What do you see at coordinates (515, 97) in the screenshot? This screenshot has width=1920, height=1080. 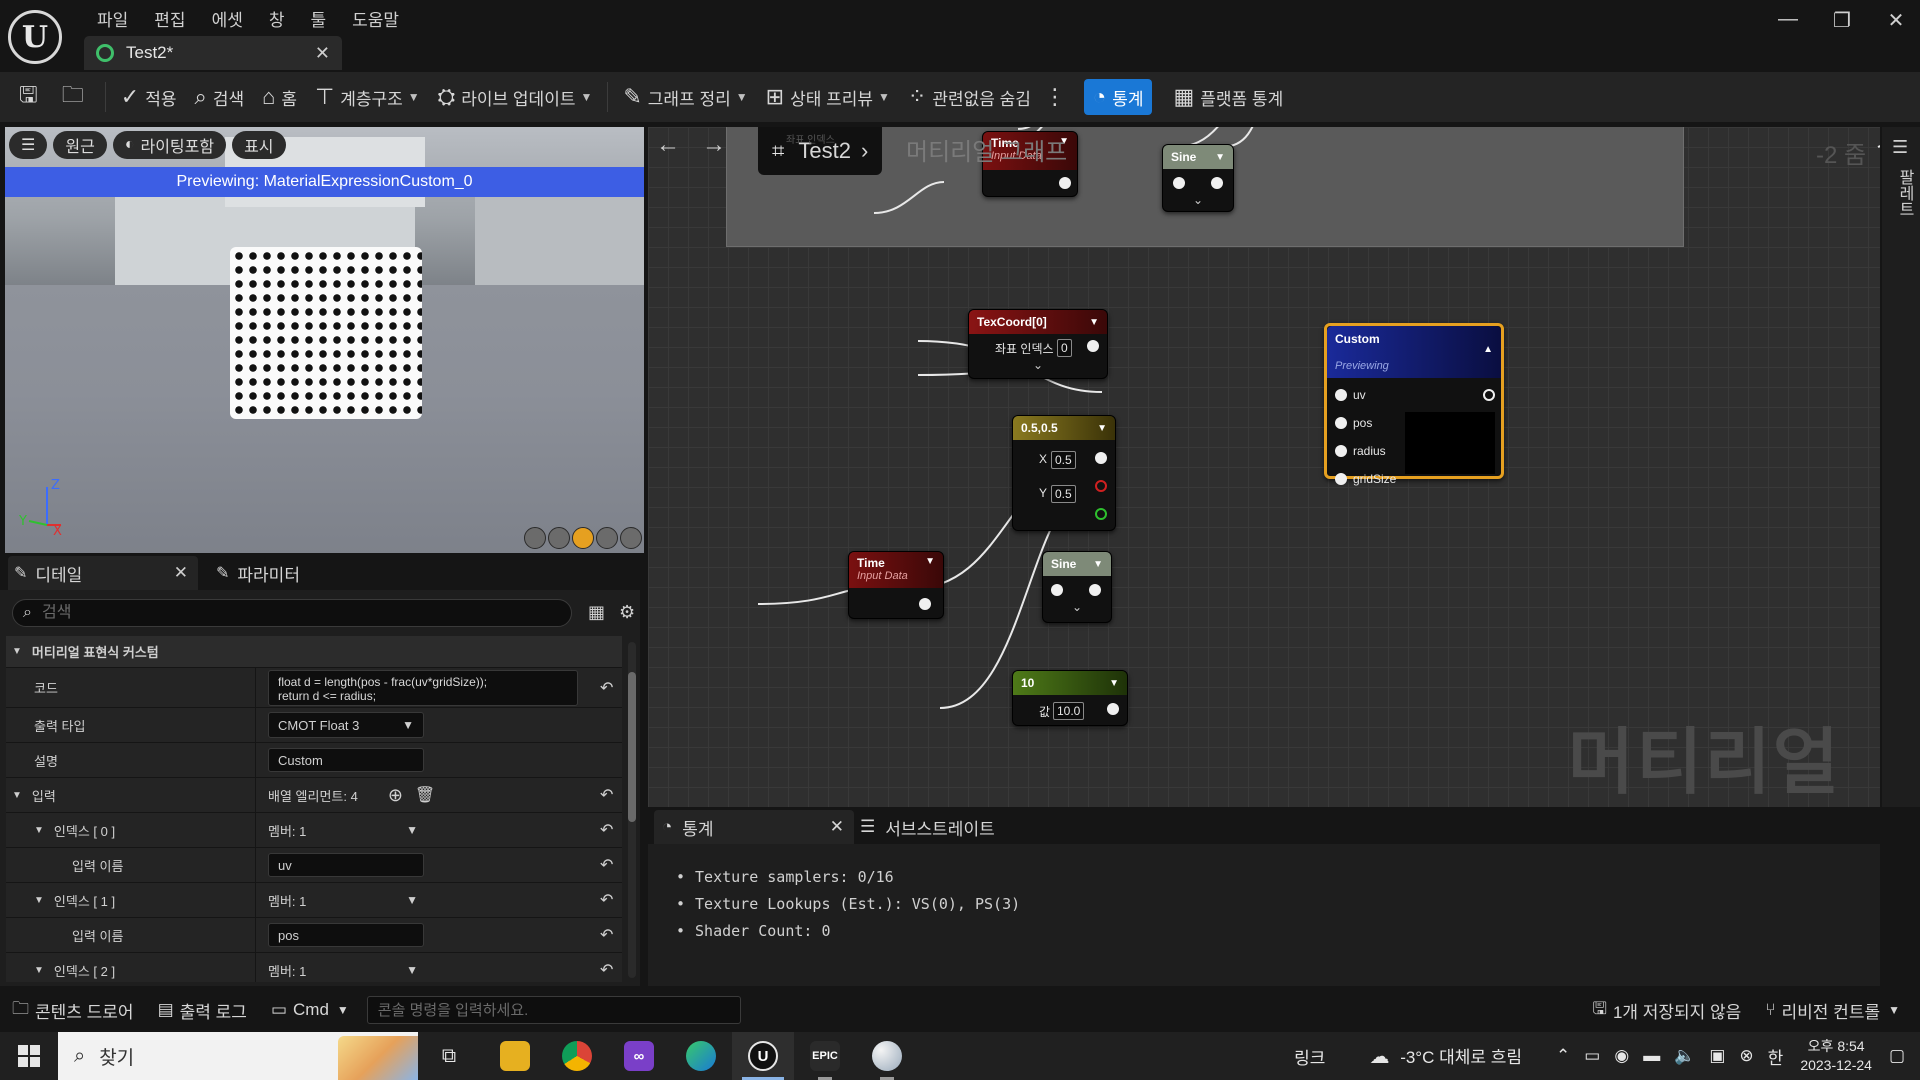 I see `live-update-button: ⛭ 라이브 업데이트 ▼` at bounding box center [515, 97].